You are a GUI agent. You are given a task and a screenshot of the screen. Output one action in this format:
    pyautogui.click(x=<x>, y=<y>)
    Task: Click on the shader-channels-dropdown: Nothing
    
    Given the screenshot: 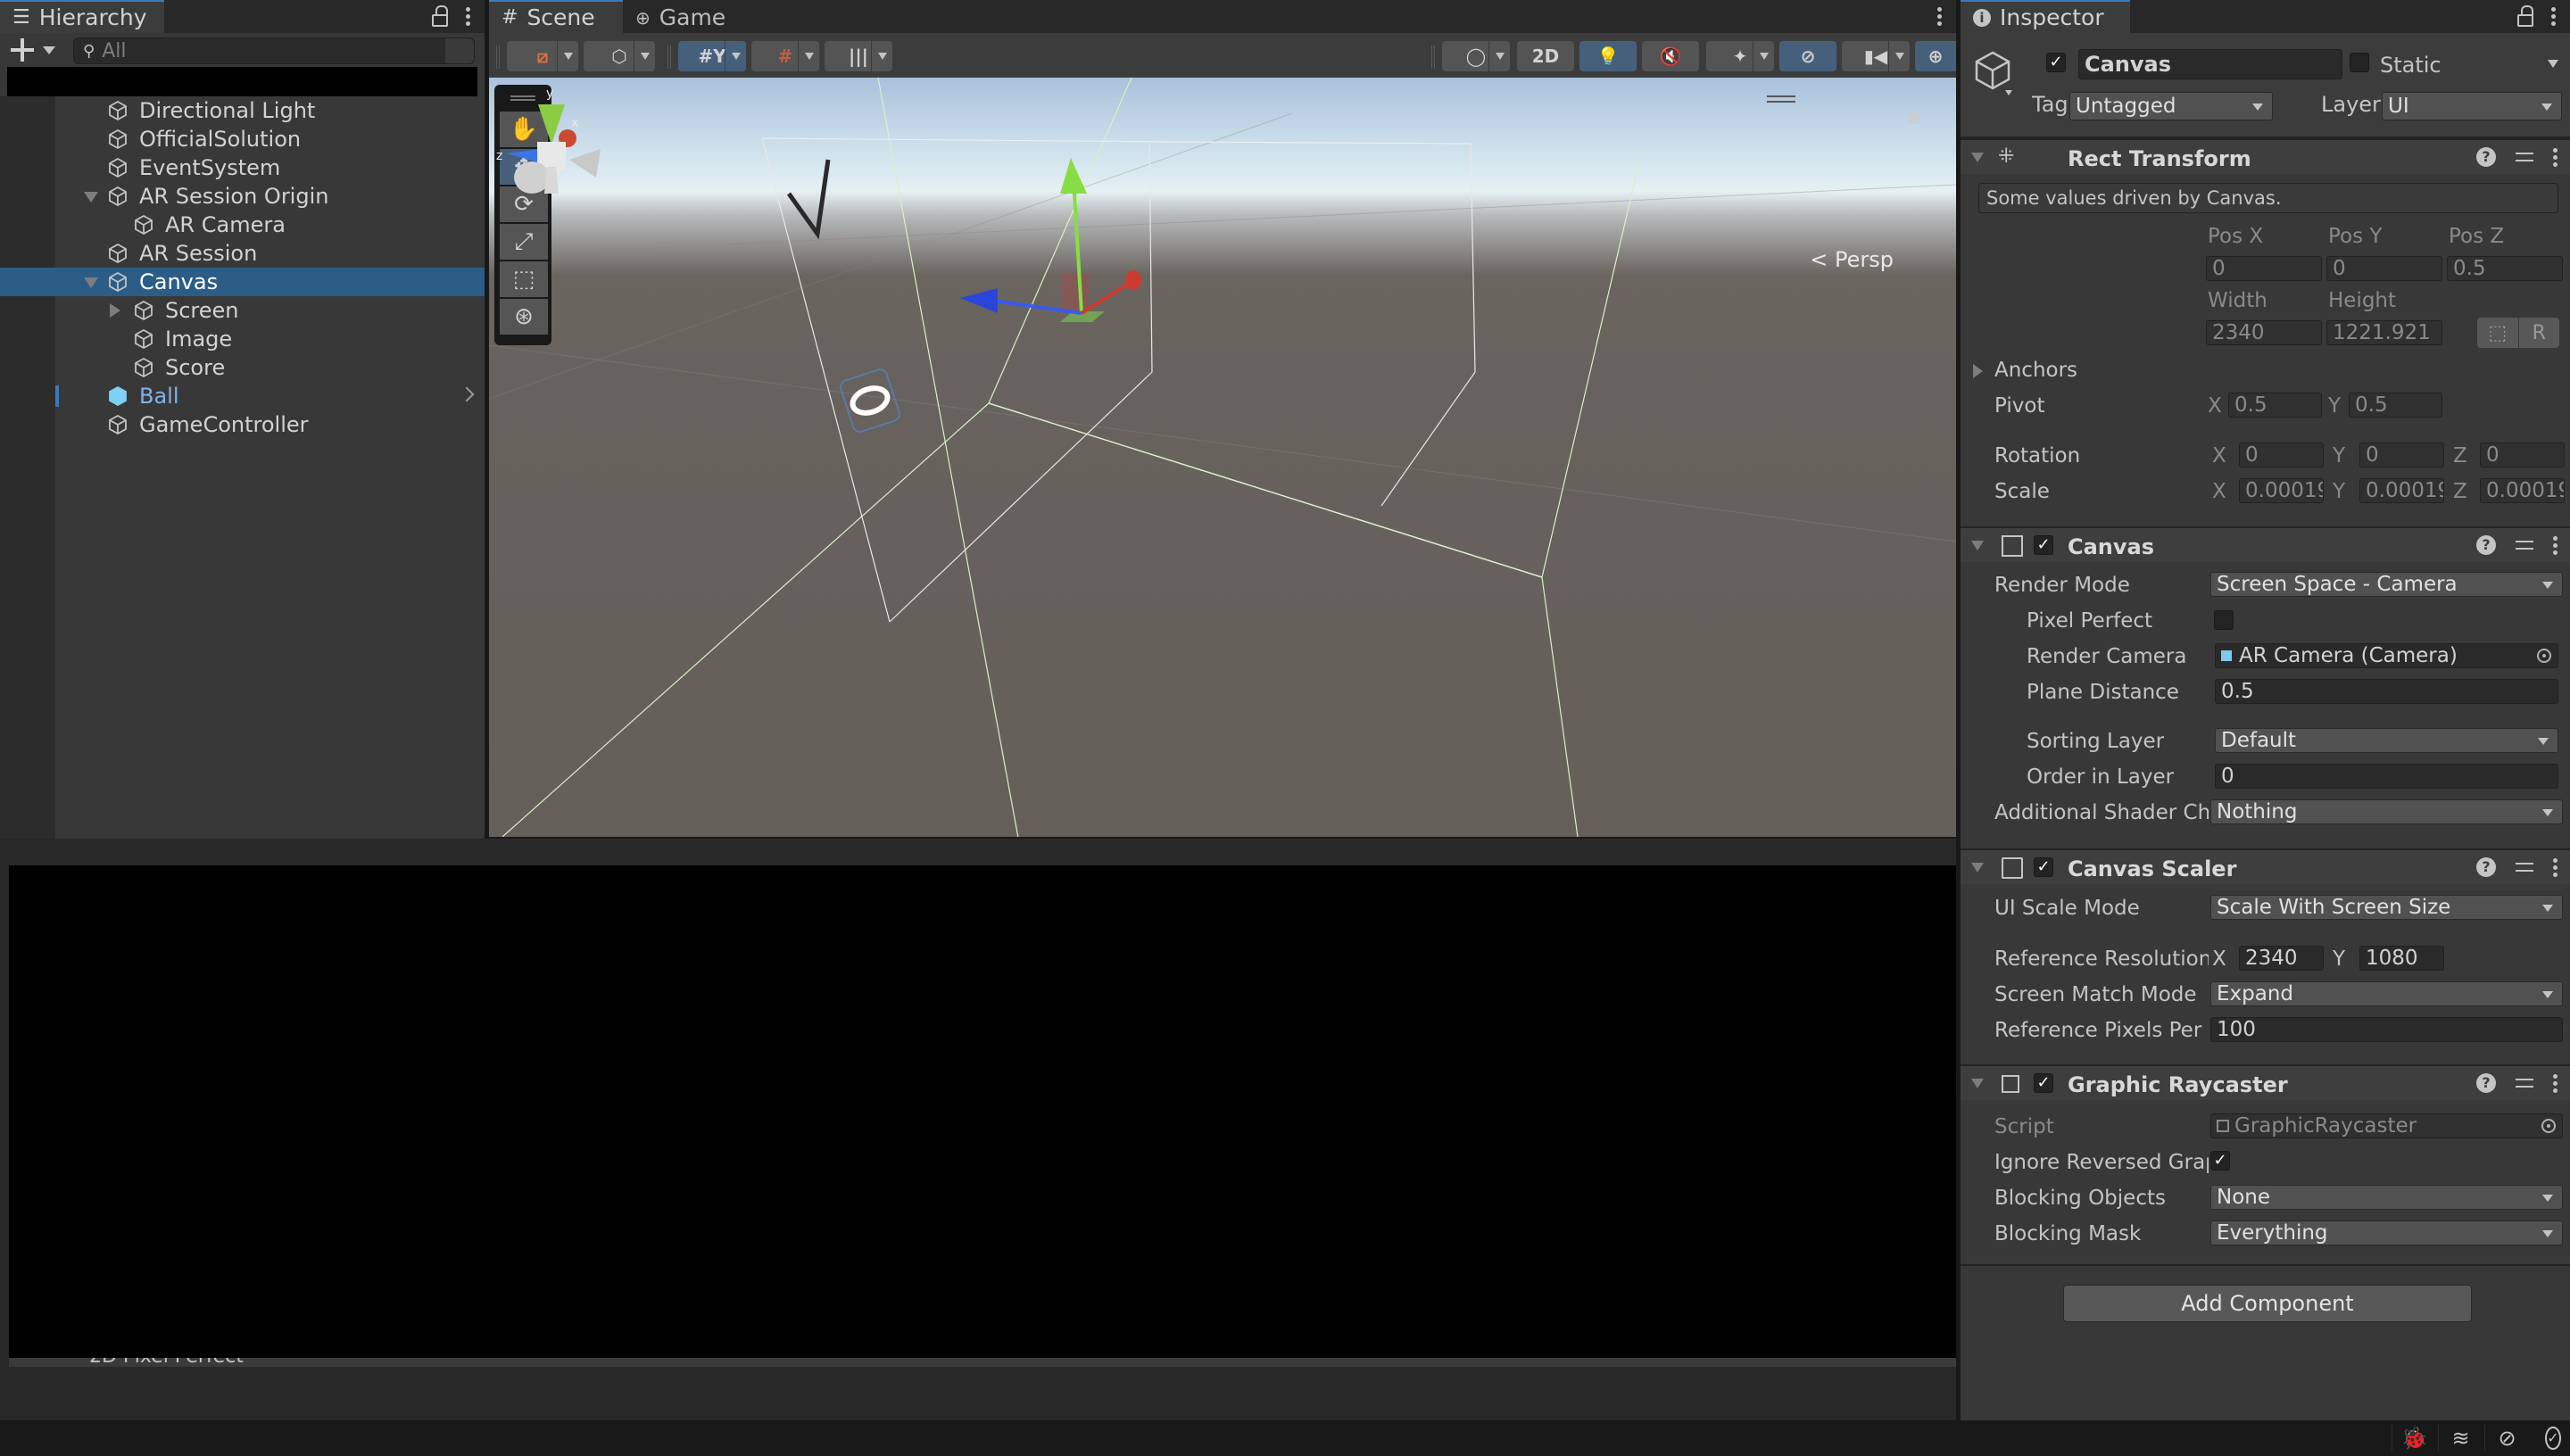 What is the action you would take?
    pyautogui.click(x=2386, y=811)
    